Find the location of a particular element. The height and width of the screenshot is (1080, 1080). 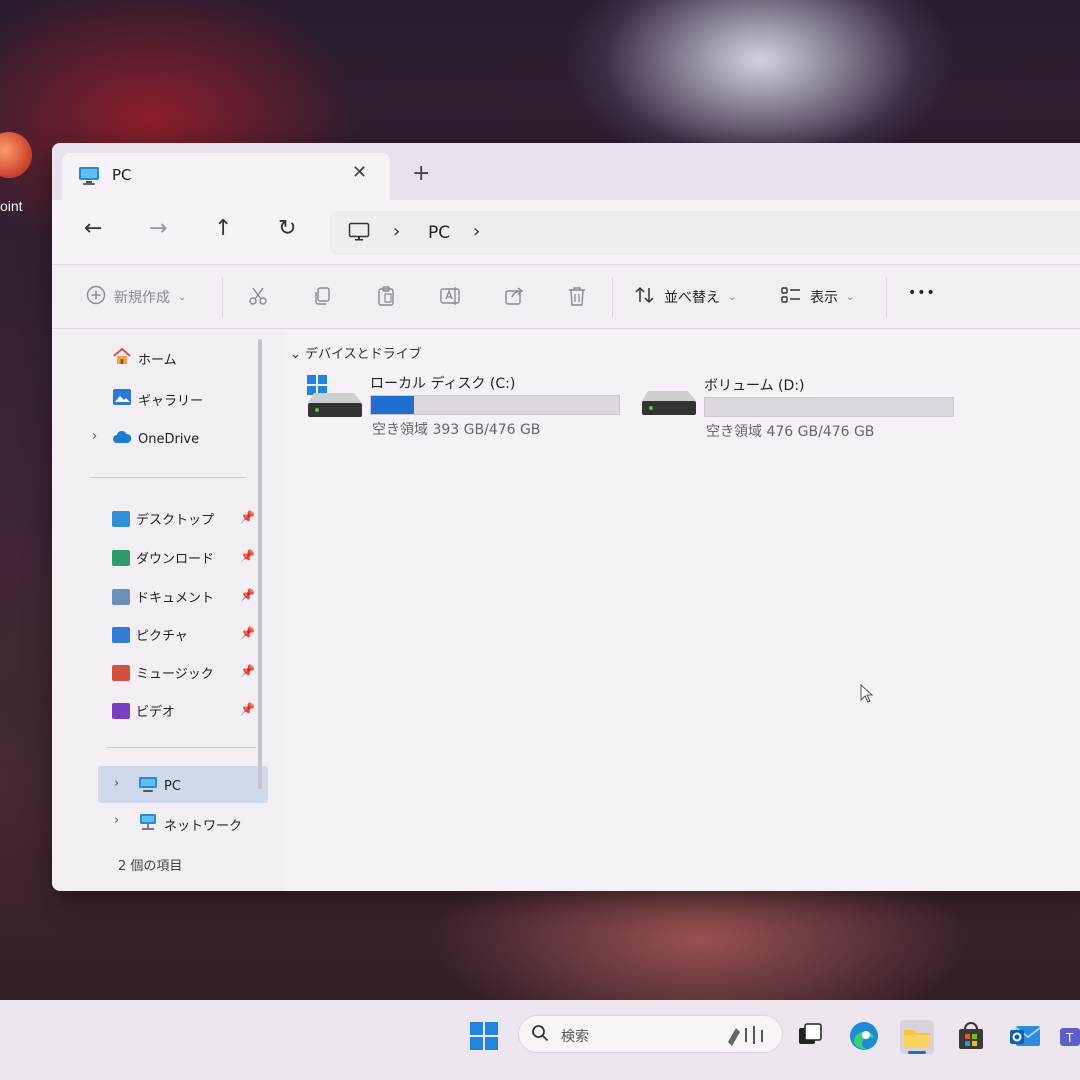

close-tab-icon: ✕ is located at coordinates (359, 172).